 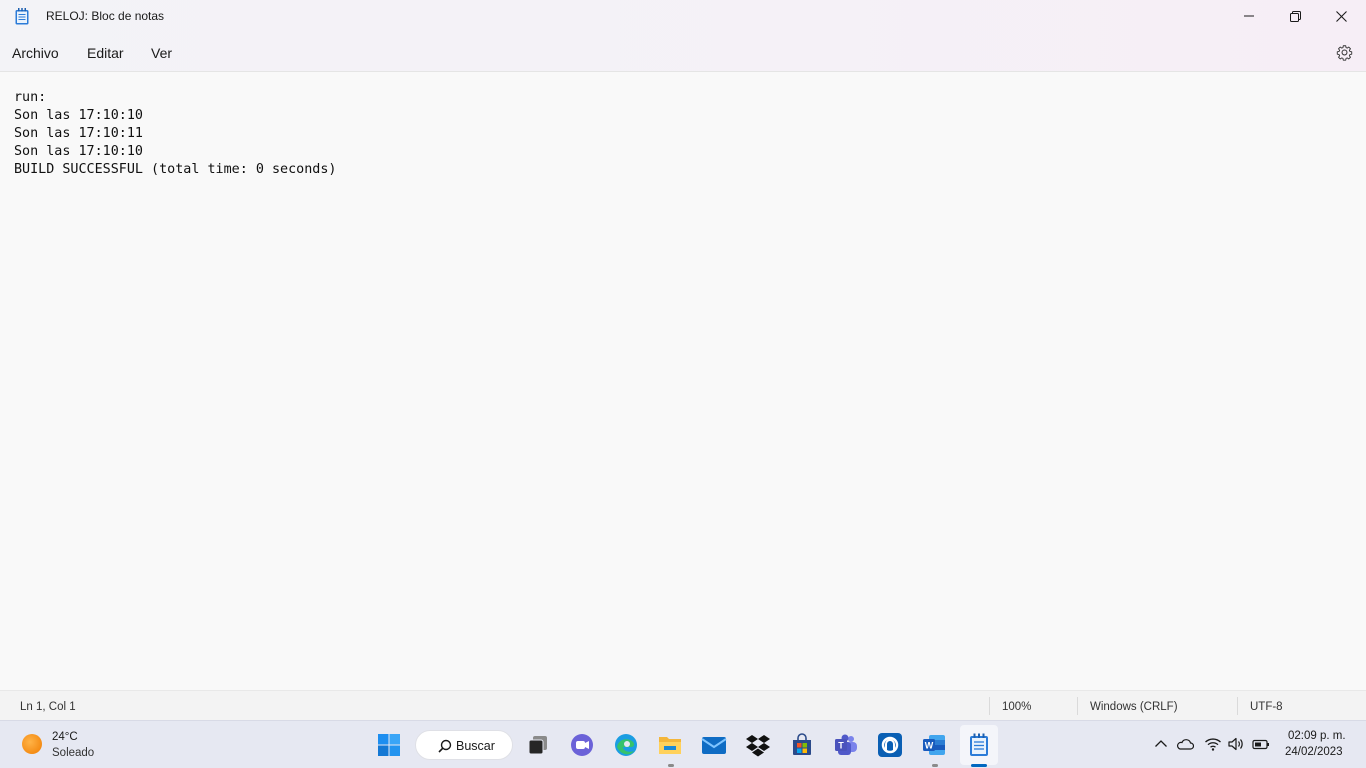 I want to click on dropbox-button, so click(x=758, y=745).